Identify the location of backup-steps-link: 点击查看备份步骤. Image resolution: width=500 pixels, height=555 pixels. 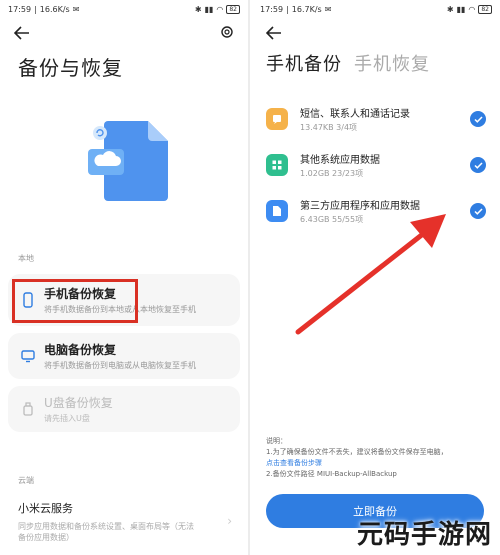
(379, 463).